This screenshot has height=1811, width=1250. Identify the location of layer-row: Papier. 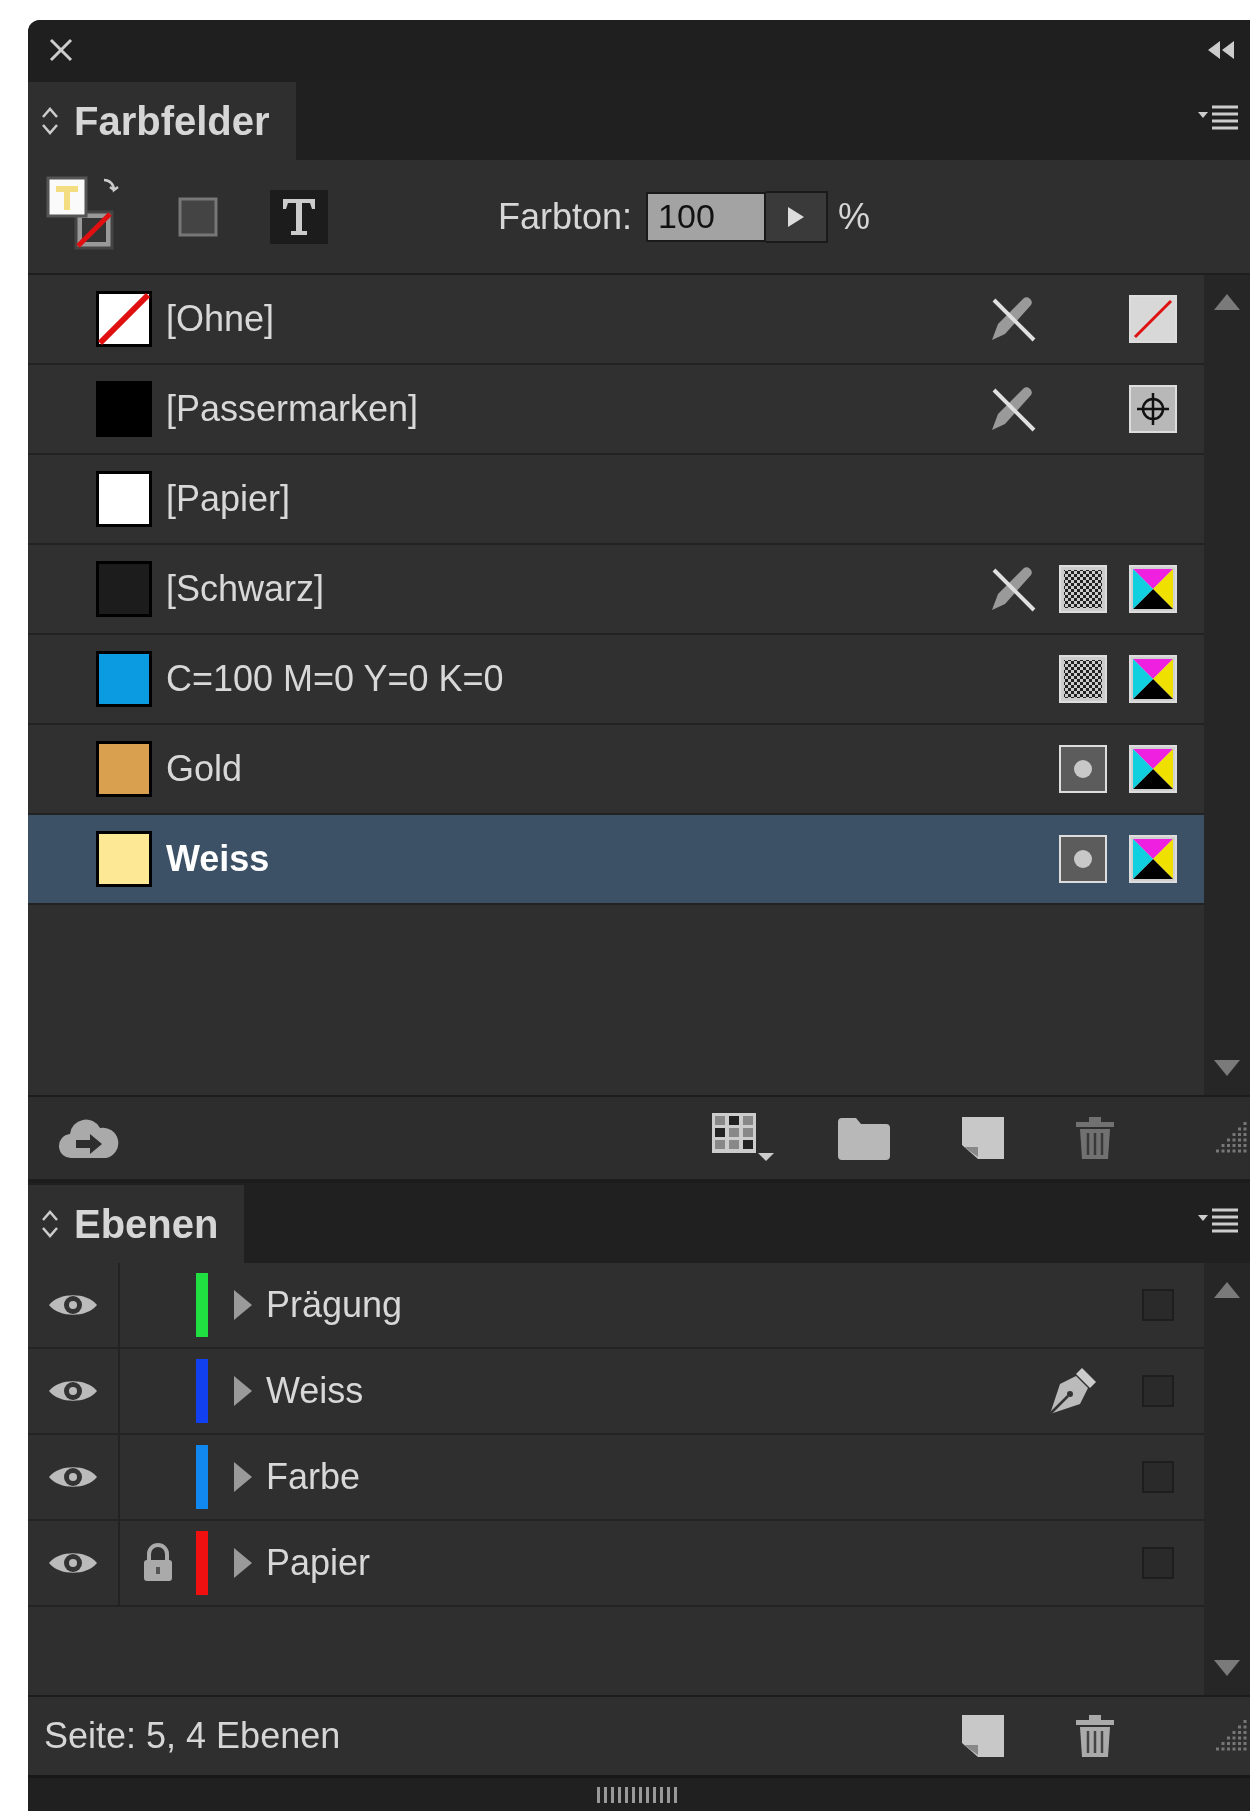
(616, 1564).